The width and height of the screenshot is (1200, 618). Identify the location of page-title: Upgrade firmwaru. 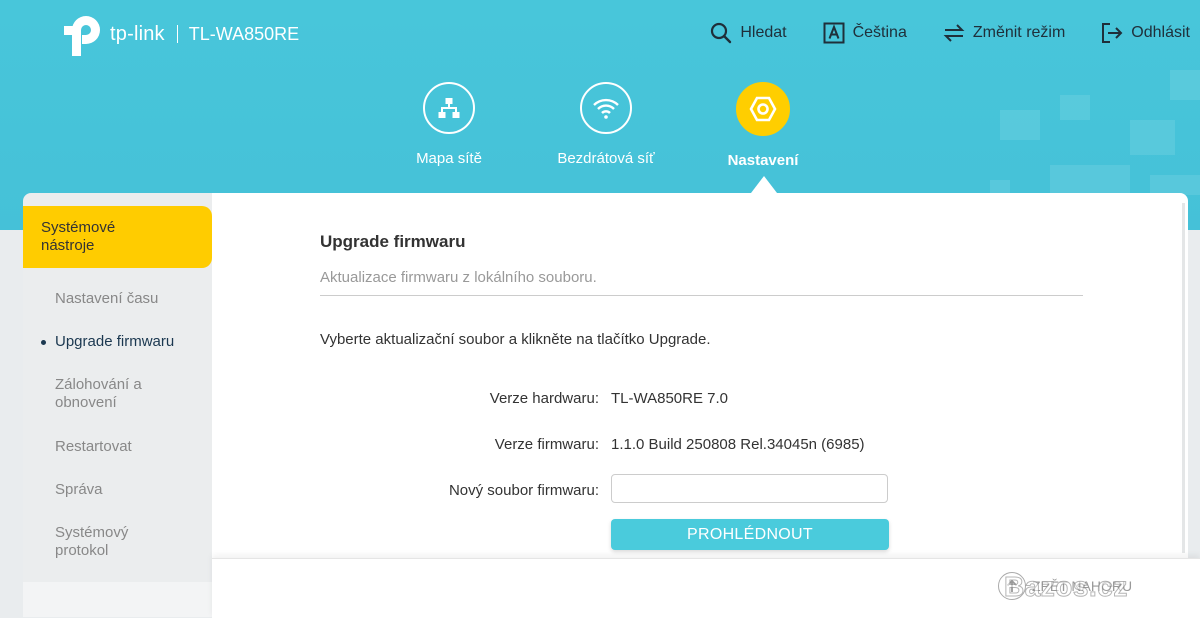
(393, 241).